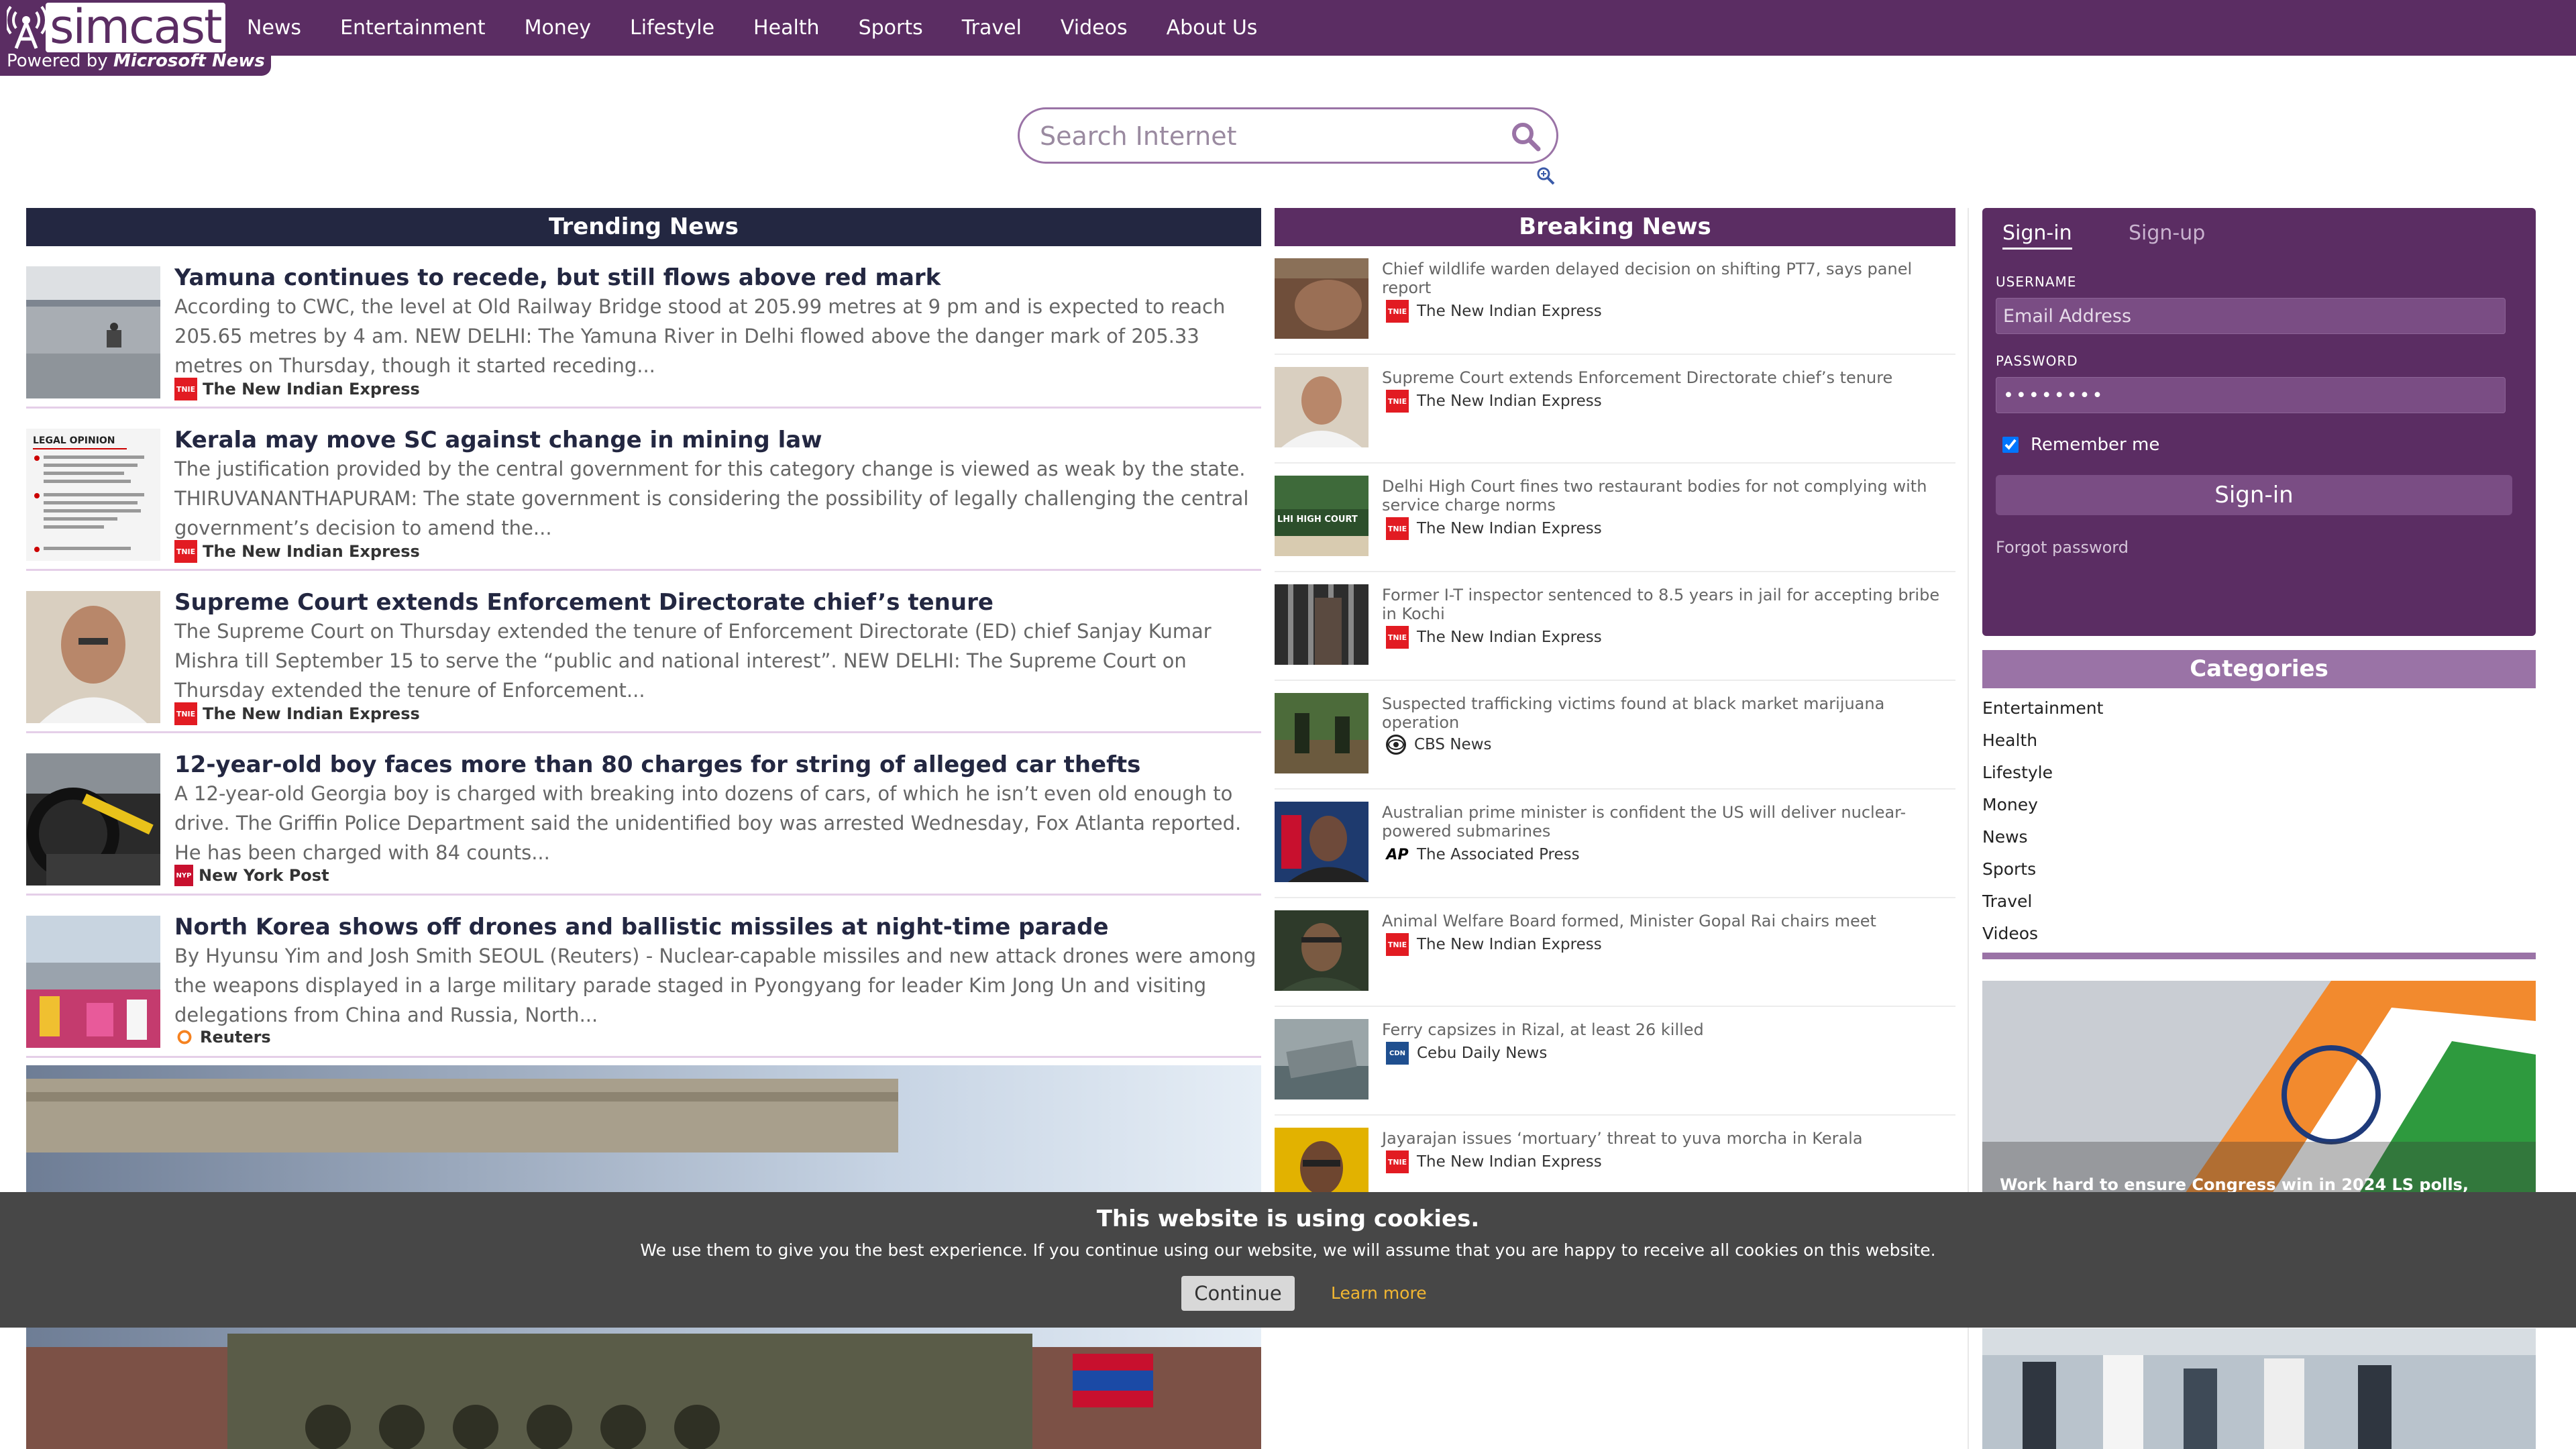  What do you see at coordinates (1525, 136) in the screenshot?
I see `search-icon` at bounding box center [1525, 136].